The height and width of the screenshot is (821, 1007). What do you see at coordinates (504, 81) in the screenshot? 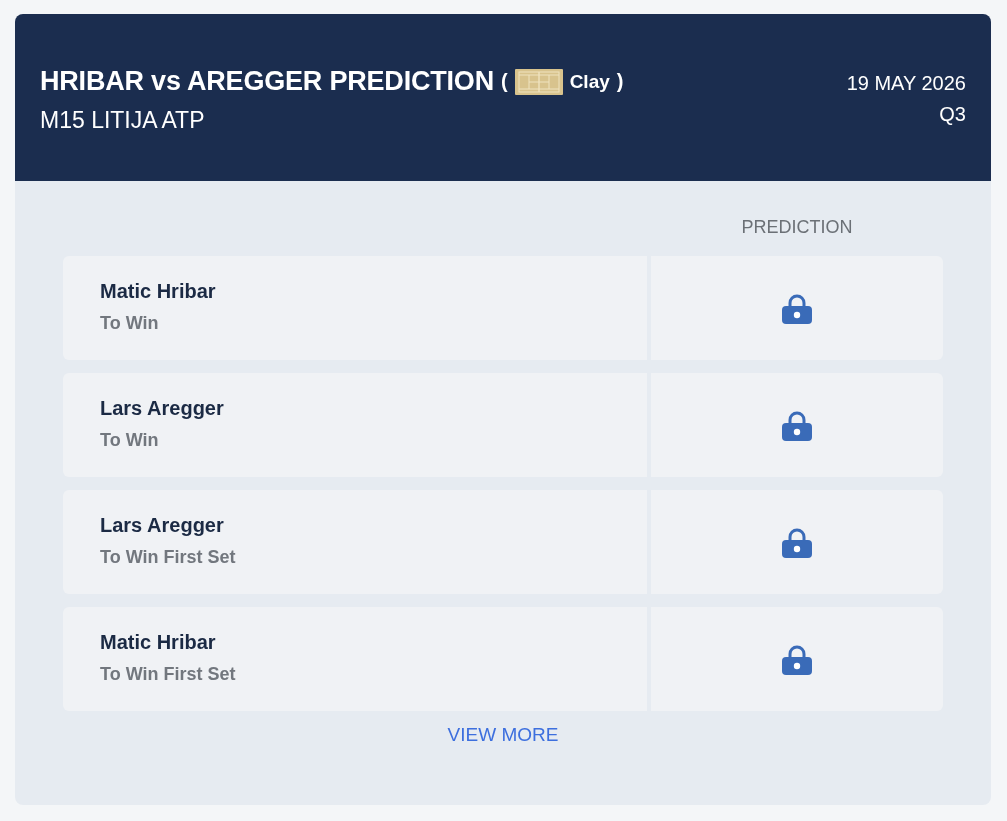
I see `open-paren: (` at bounding box center [504, 81].